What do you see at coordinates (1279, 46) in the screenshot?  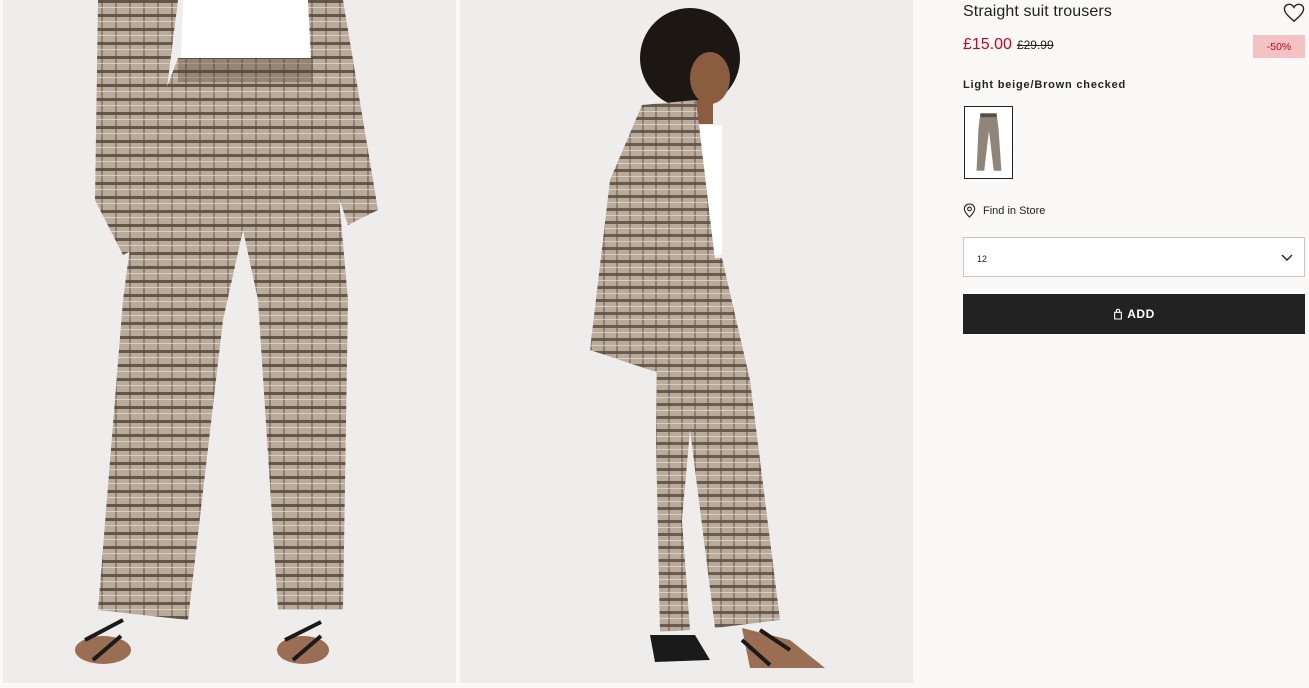 I see `discount-badge: -50%` at bounding box center [1279, 46].